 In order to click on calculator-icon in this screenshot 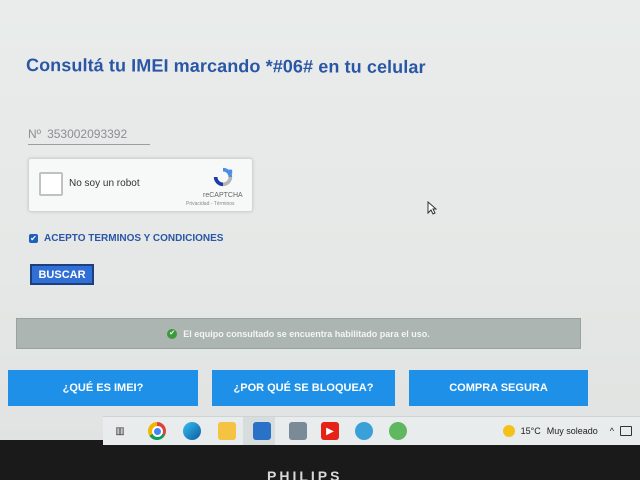, I will do `click(298, 431)`.